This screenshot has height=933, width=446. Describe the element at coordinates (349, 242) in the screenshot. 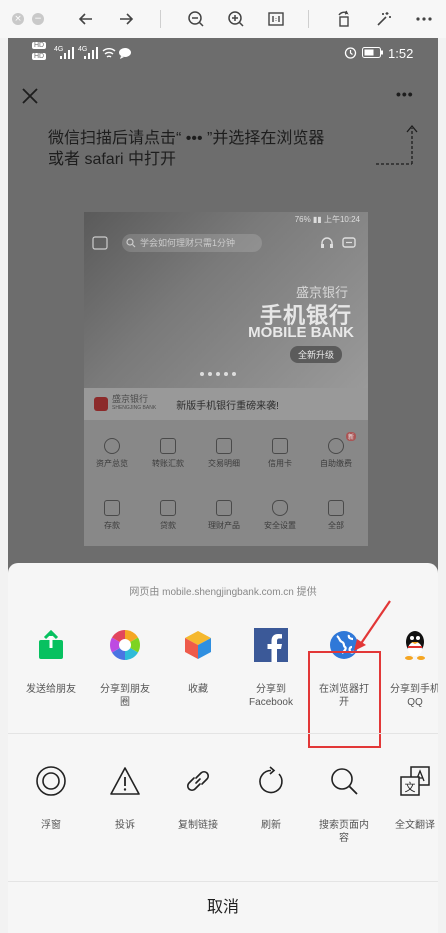

I see `chat-icon` at that location.